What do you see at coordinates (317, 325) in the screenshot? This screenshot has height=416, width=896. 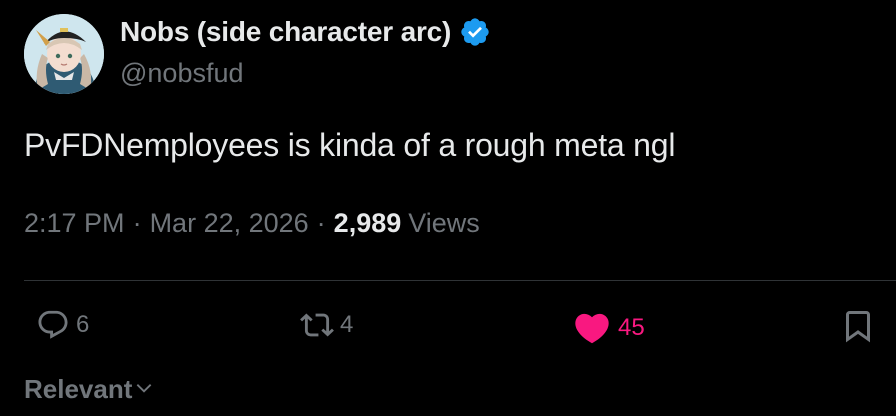 I see `retweet-icon` at bounding box center [317, 325].